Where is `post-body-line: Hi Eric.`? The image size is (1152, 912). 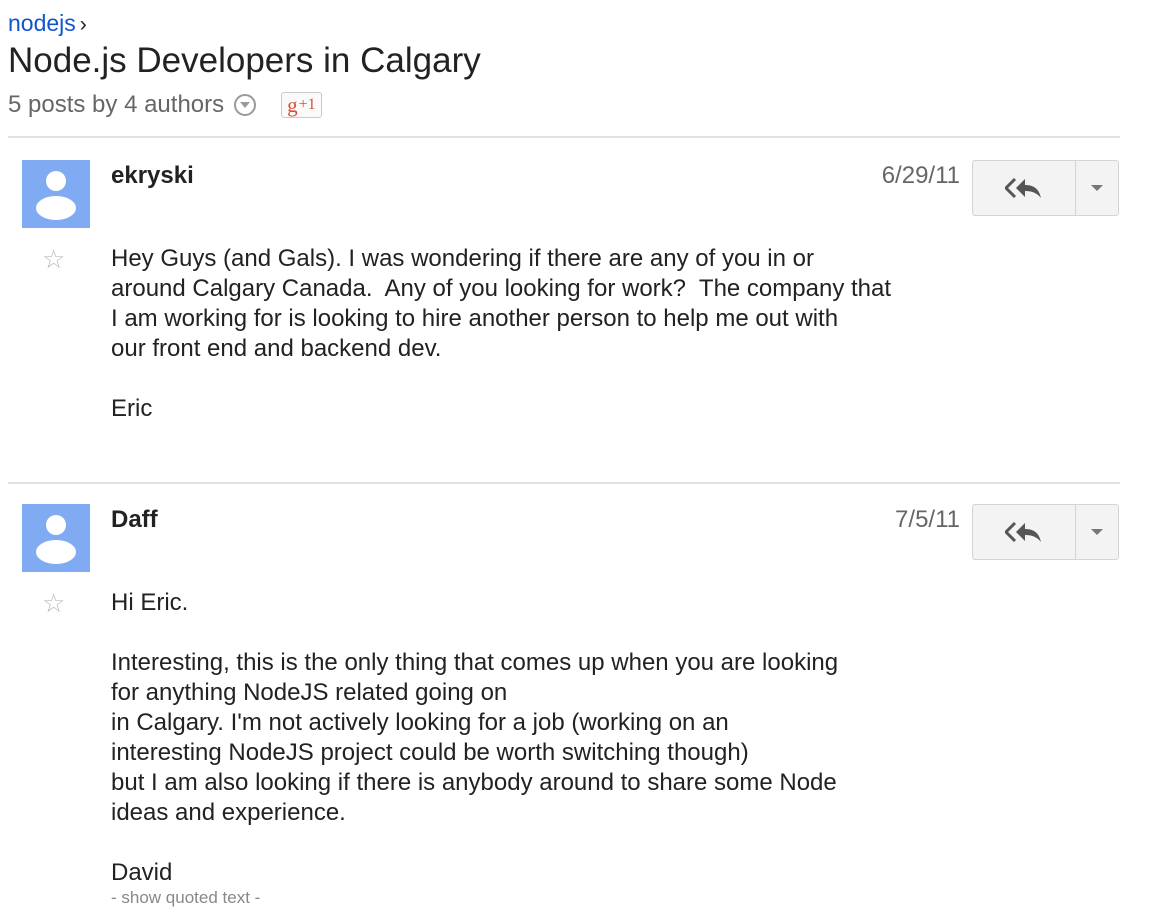 post-body-line: Hi Eric. is located at coordinates (150, 602).